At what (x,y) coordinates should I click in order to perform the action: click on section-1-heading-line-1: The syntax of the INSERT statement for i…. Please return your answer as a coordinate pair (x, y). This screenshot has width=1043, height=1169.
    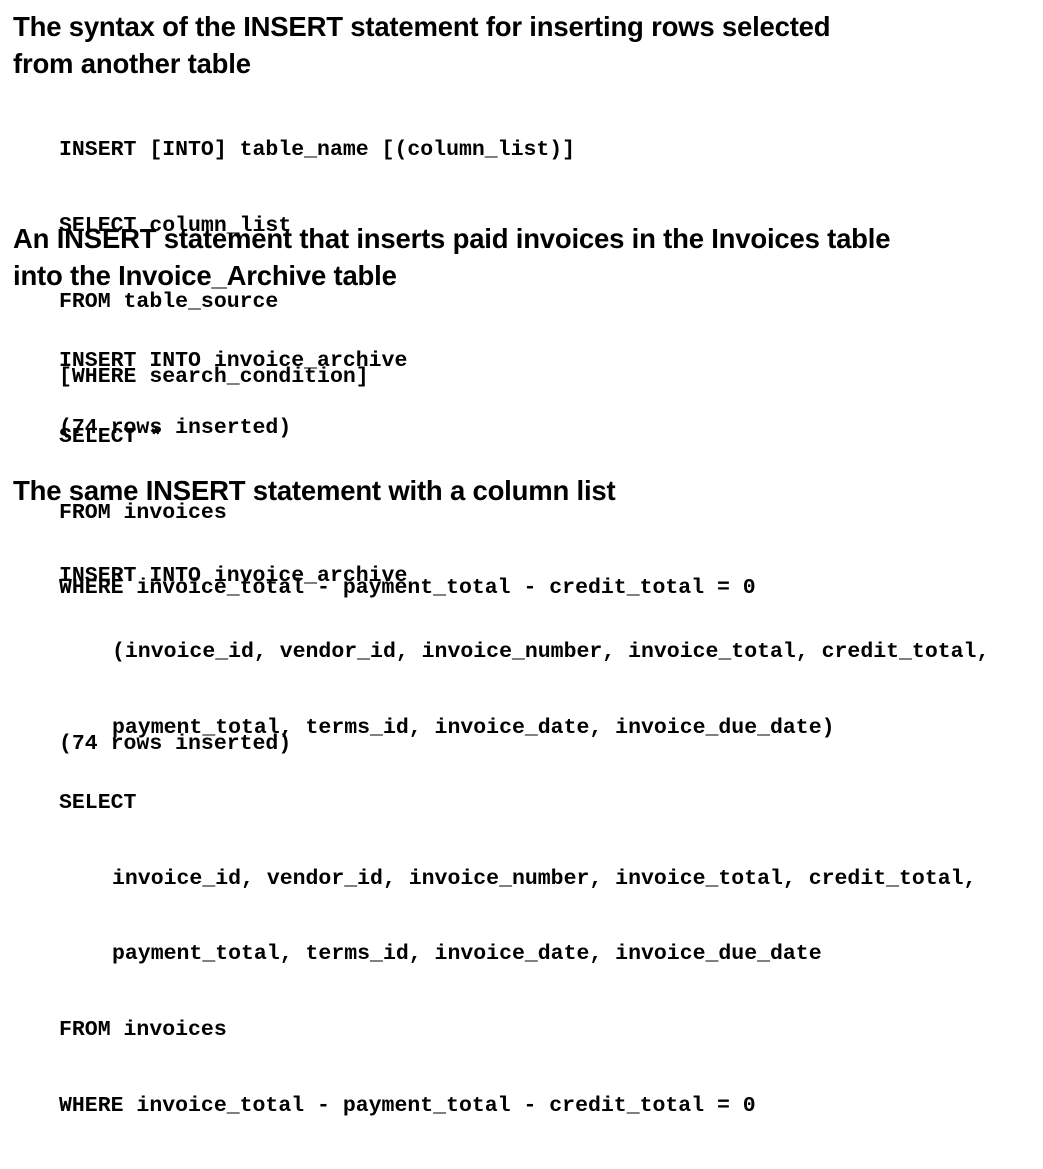
    Looking at the image, I should click on (422, 26).